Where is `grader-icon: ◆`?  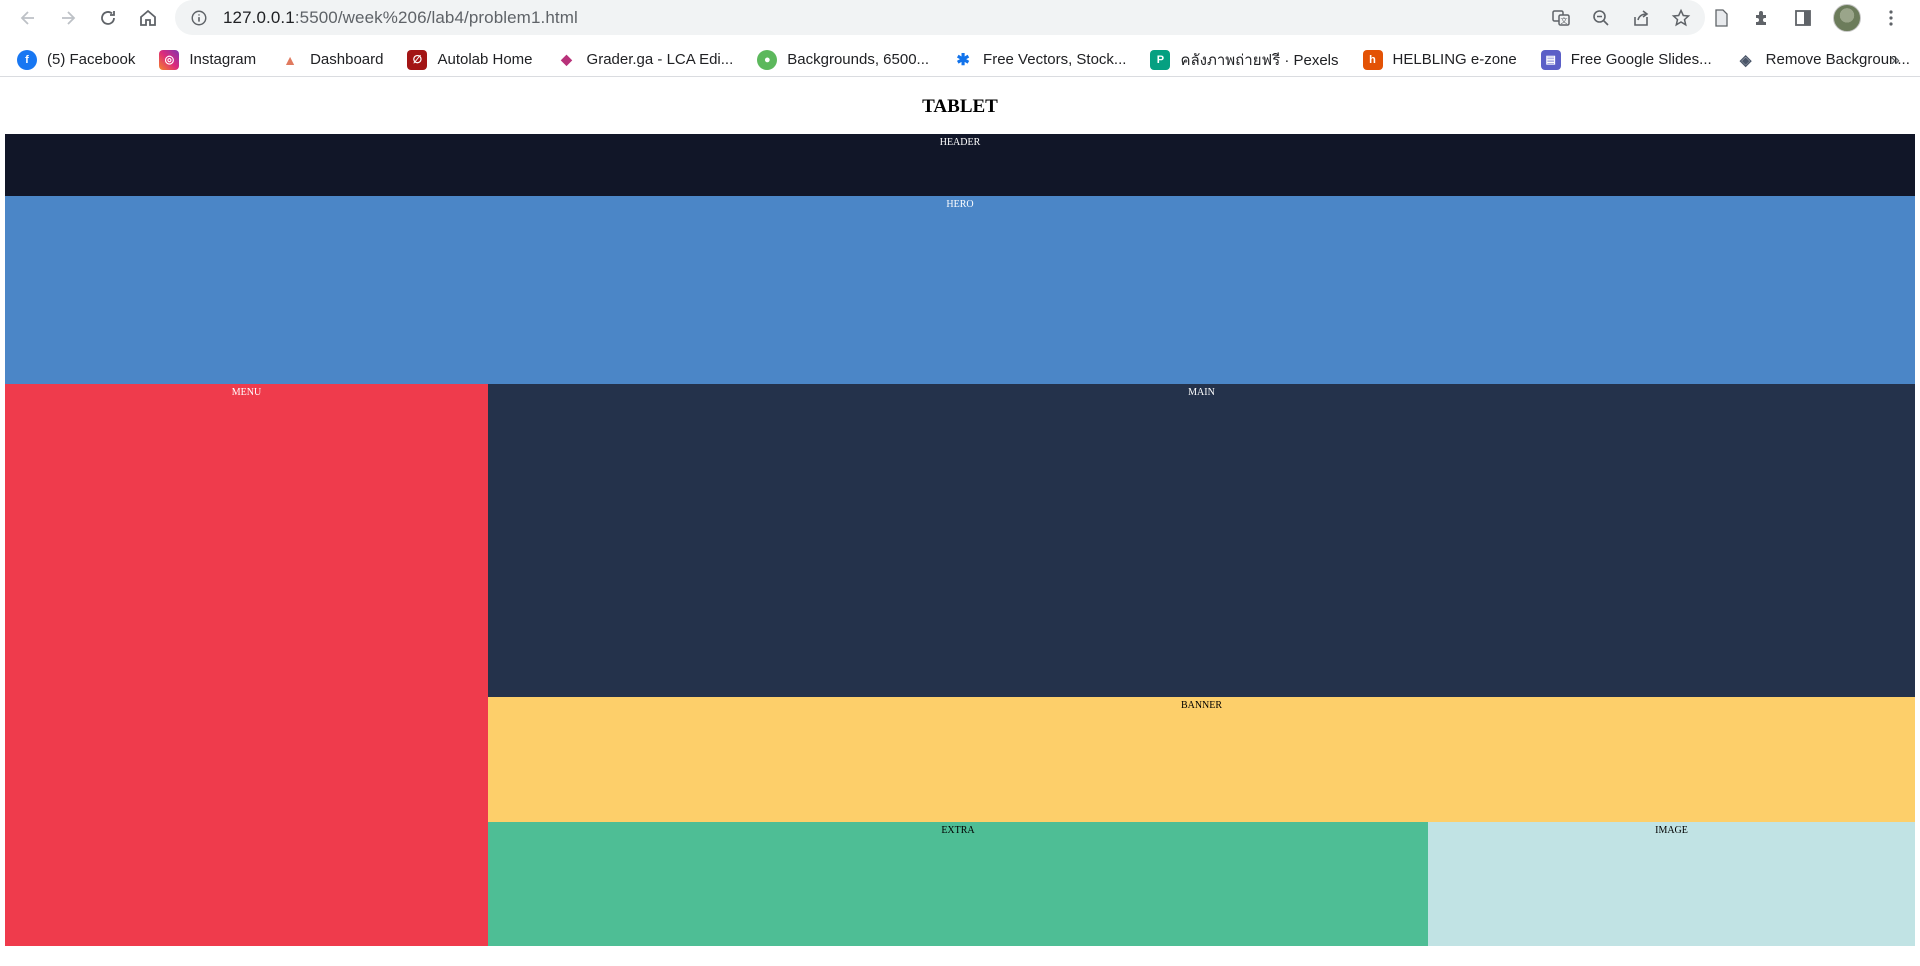
grader-icon: ◆ is located at coordinates (566, 59).